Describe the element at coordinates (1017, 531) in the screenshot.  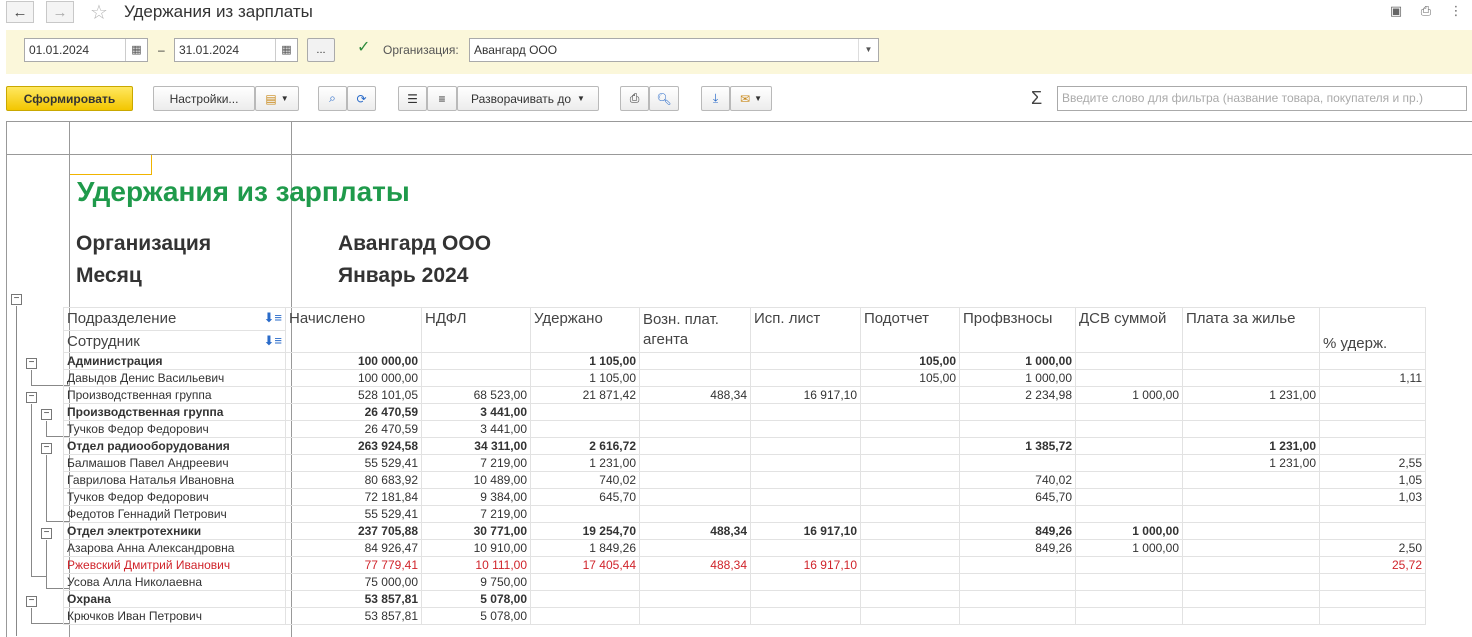
I see `value-cell: 849,26` at that location.